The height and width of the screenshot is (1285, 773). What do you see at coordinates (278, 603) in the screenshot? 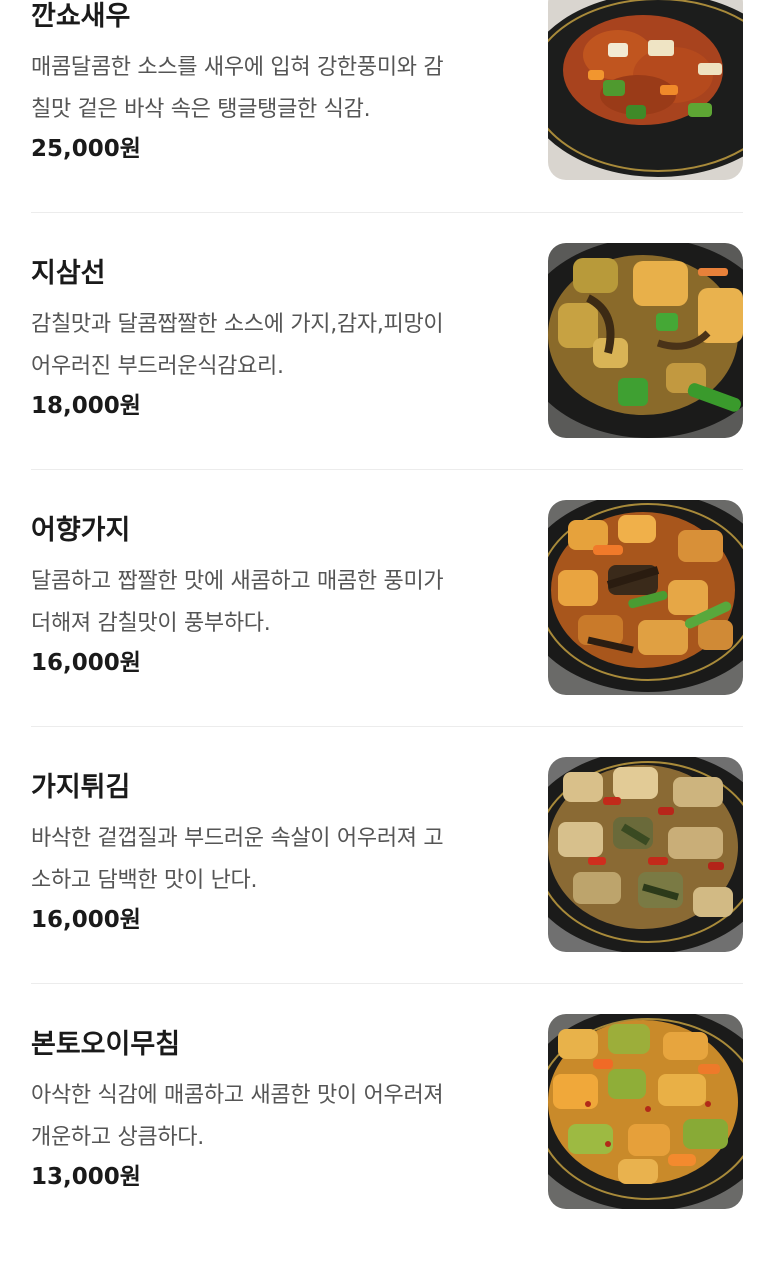
I see `menu-item-description: 달콤하고 짭짤한 맛에 새콤하고 매콤한 풍미가 더해져 감칠맛이 풍부하다.` at bounding box center [278, 603].